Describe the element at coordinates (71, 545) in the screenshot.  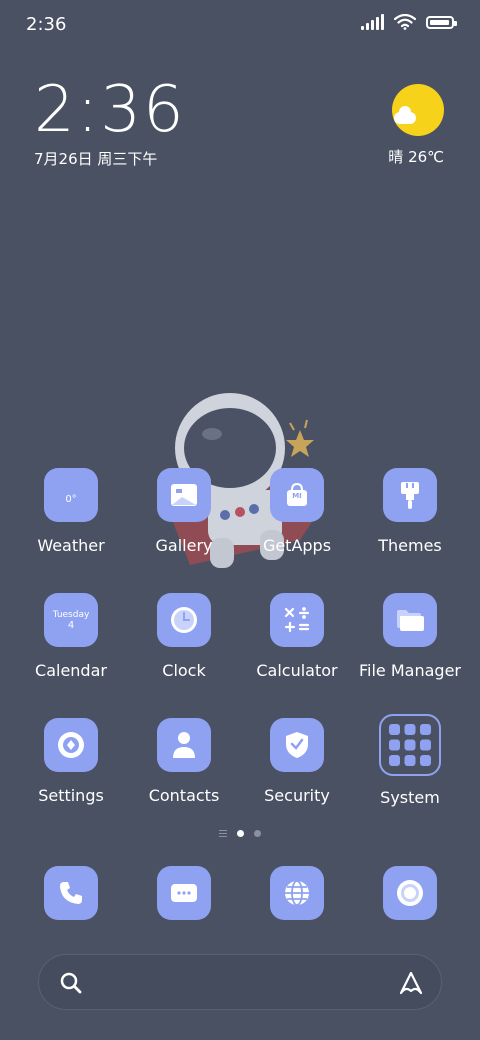
I see `app-label: Weather` at that location.